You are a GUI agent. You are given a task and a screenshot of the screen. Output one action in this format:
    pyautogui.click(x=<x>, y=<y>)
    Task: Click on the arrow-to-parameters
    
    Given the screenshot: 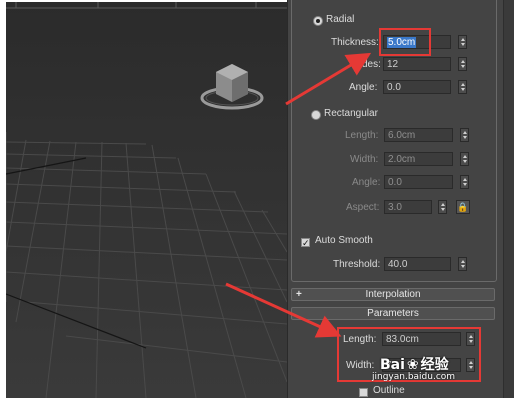 What is the action you would take?
    pyautogui.click(x=283, y=310)
    